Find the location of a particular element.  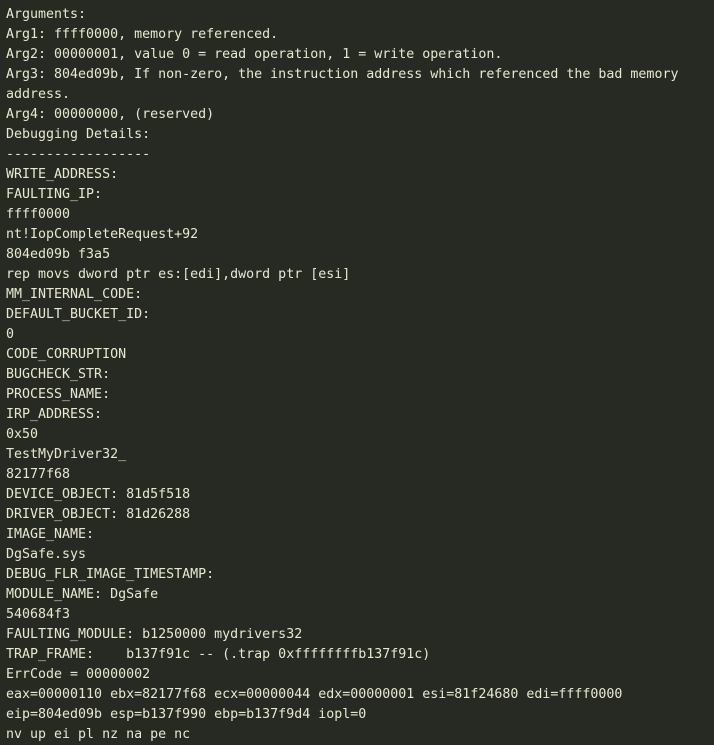

terminal-line: CODE_CORRUPTION is located at coordinates (66, 354).